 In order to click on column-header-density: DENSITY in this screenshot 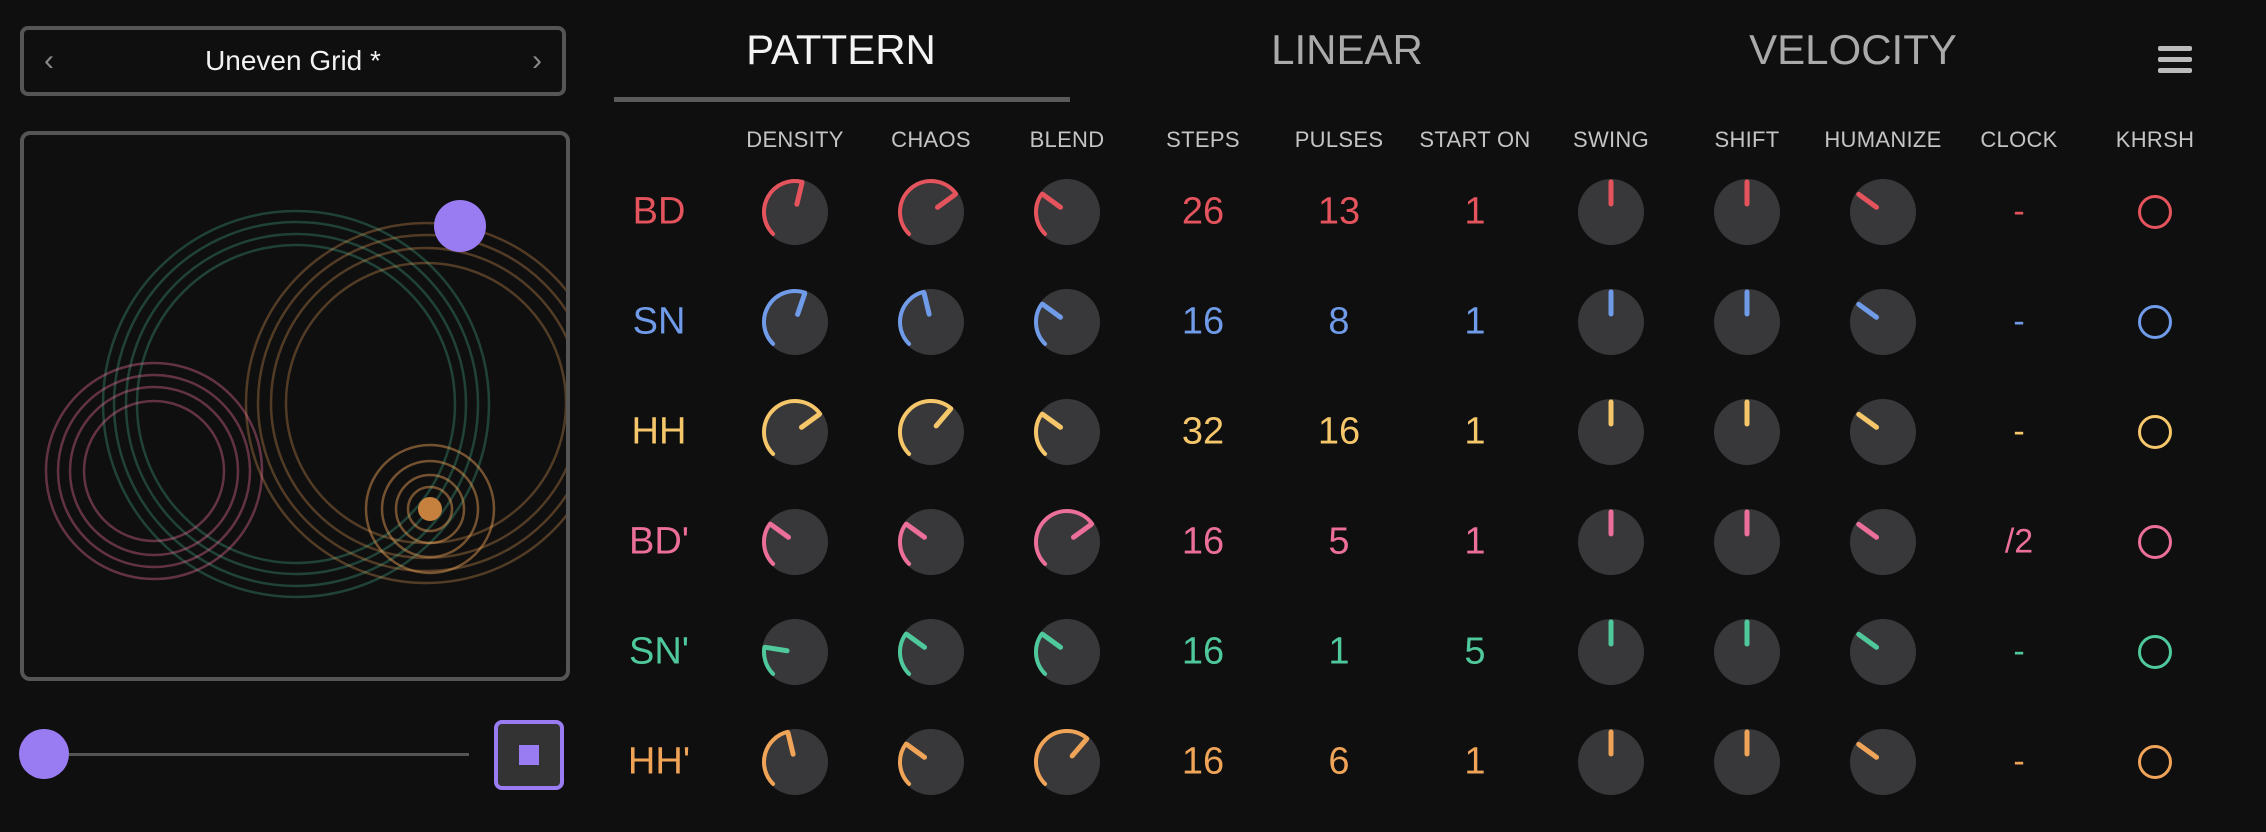, I will do `click(795, 139)`.